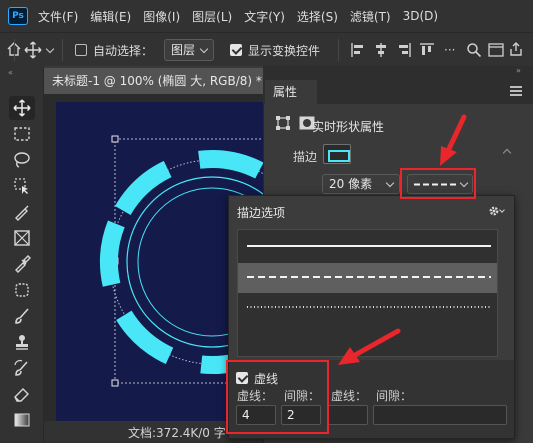  Describe the element at coordinates (448, 156) in the screenshot. I see `annotation-arrowhead` at that location.